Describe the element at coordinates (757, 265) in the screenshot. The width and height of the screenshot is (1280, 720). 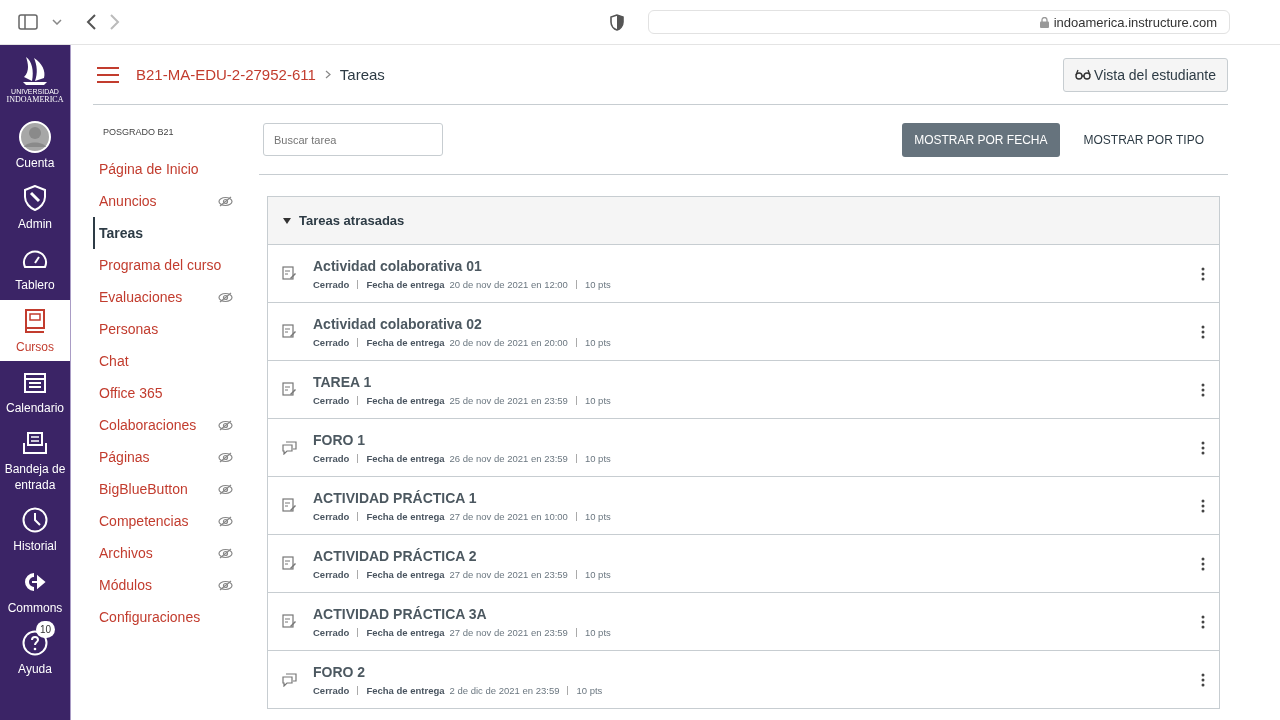
I see `assignment-title: Actividad colaborativa 01` at that location.